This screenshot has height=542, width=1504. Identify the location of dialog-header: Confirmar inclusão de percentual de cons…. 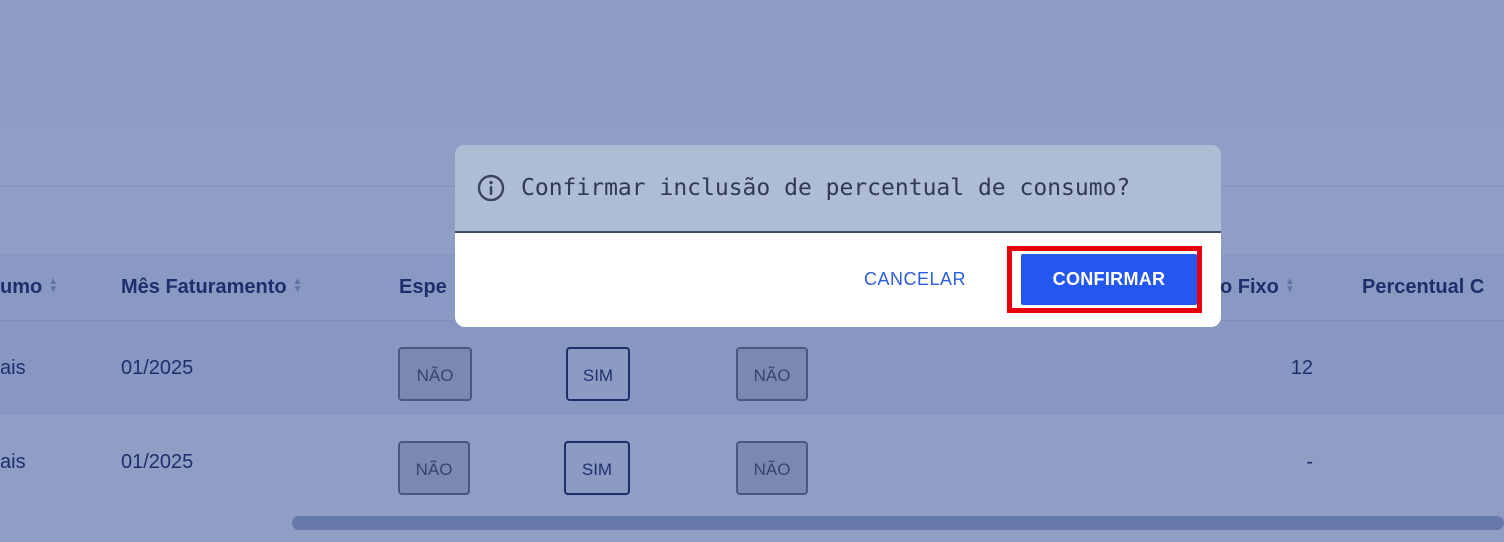
(838, 189).